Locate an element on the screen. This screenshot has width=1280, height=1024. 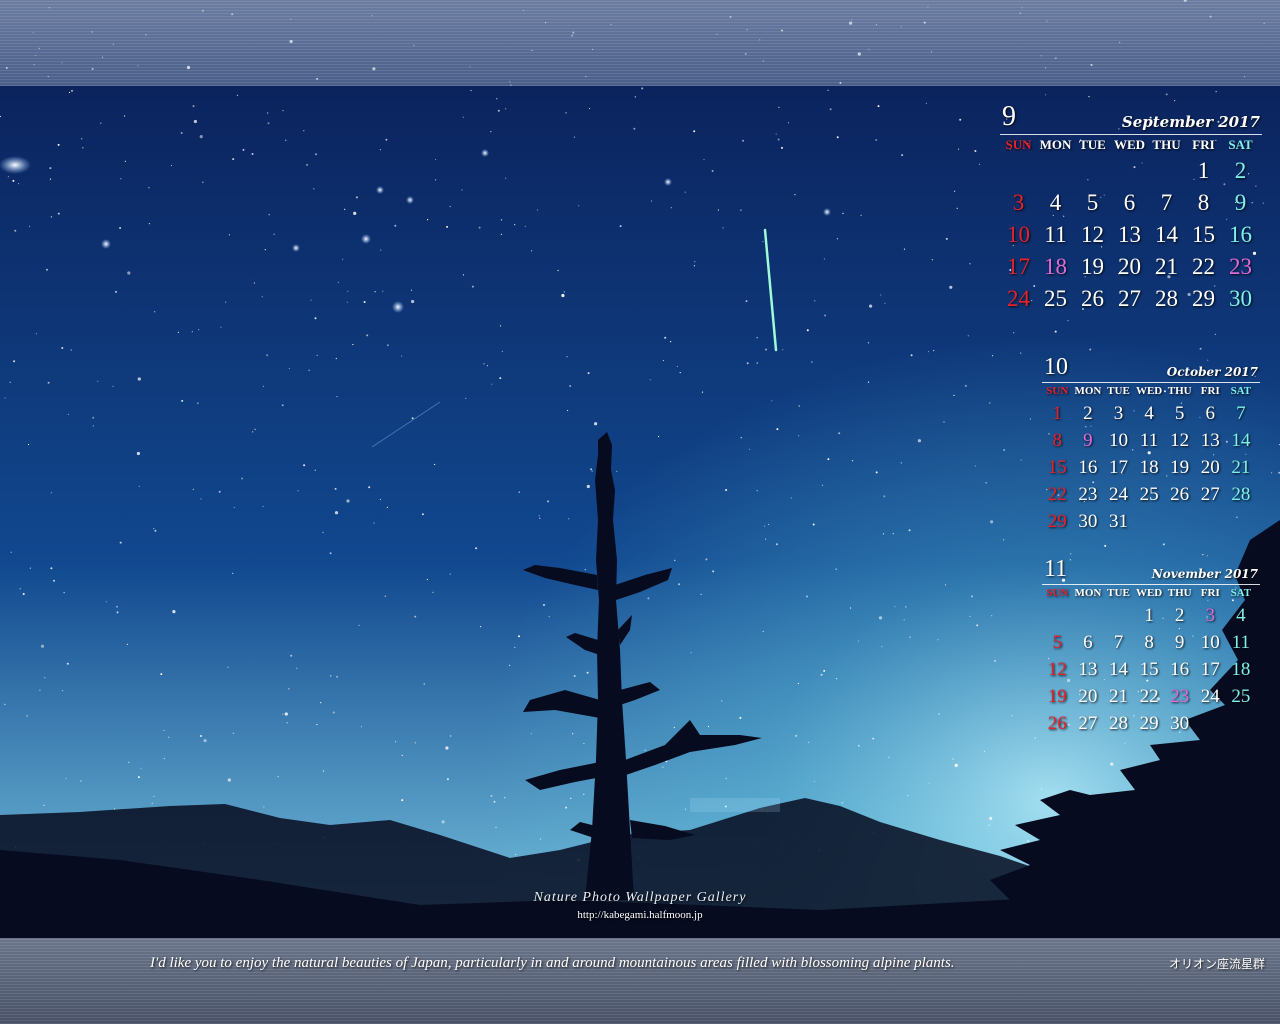
day-cell: 6 is located at coordinates (1210, 413).